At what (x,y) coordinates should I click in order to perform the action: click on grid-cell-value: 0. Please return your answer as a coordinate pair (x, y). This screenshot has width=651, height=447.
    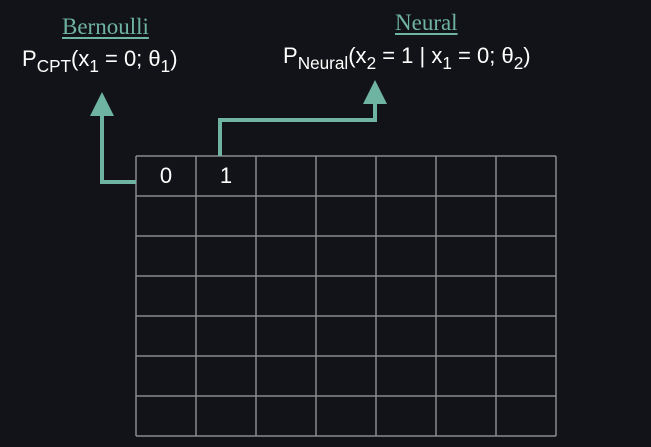
    Looking at the image, I should click on (166, 175).